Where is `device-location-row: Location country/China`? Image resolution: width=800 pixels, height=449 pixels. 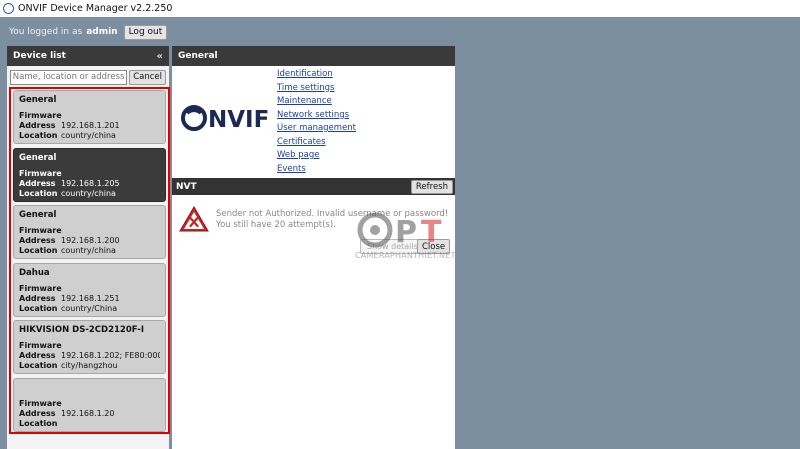
device-location-row: Location country/China is located at coordinates (89, 309).